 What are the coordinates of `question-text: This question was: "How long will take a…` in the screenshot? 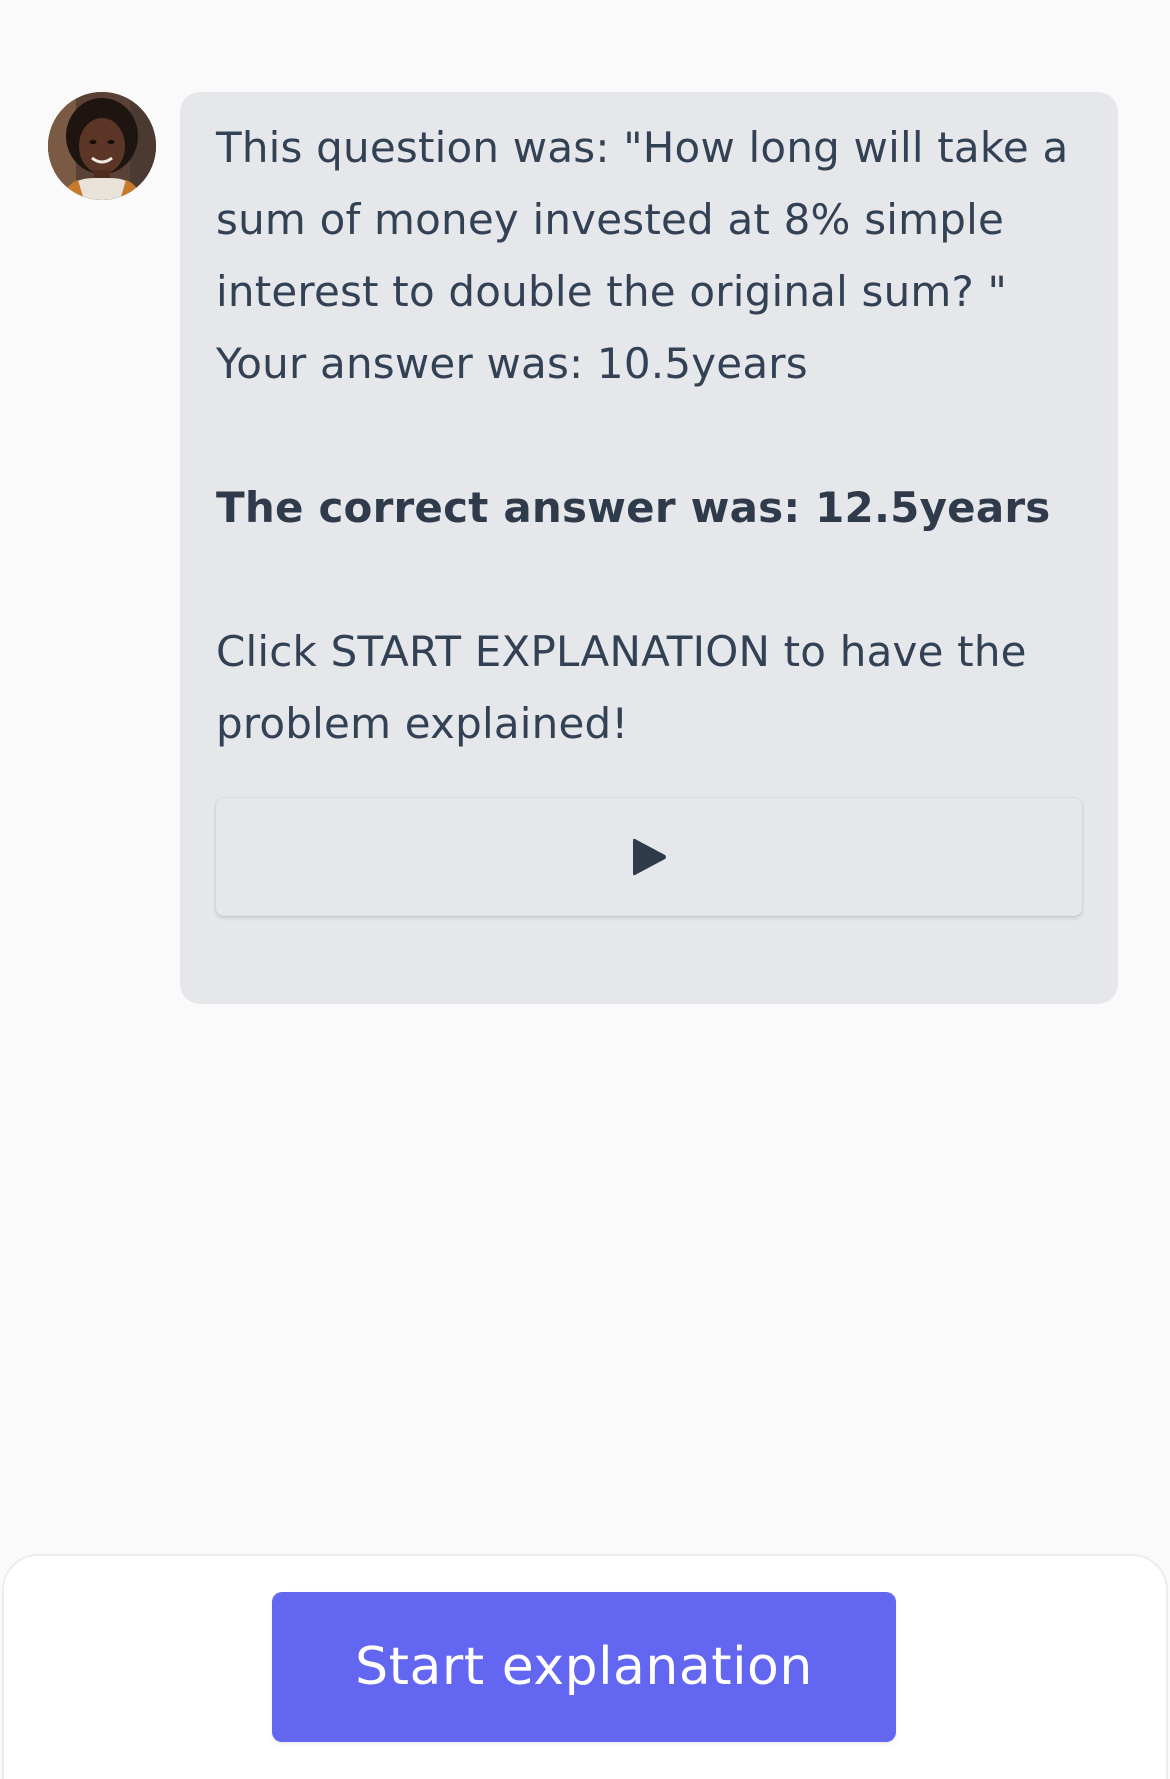 It's located at (642, 219).